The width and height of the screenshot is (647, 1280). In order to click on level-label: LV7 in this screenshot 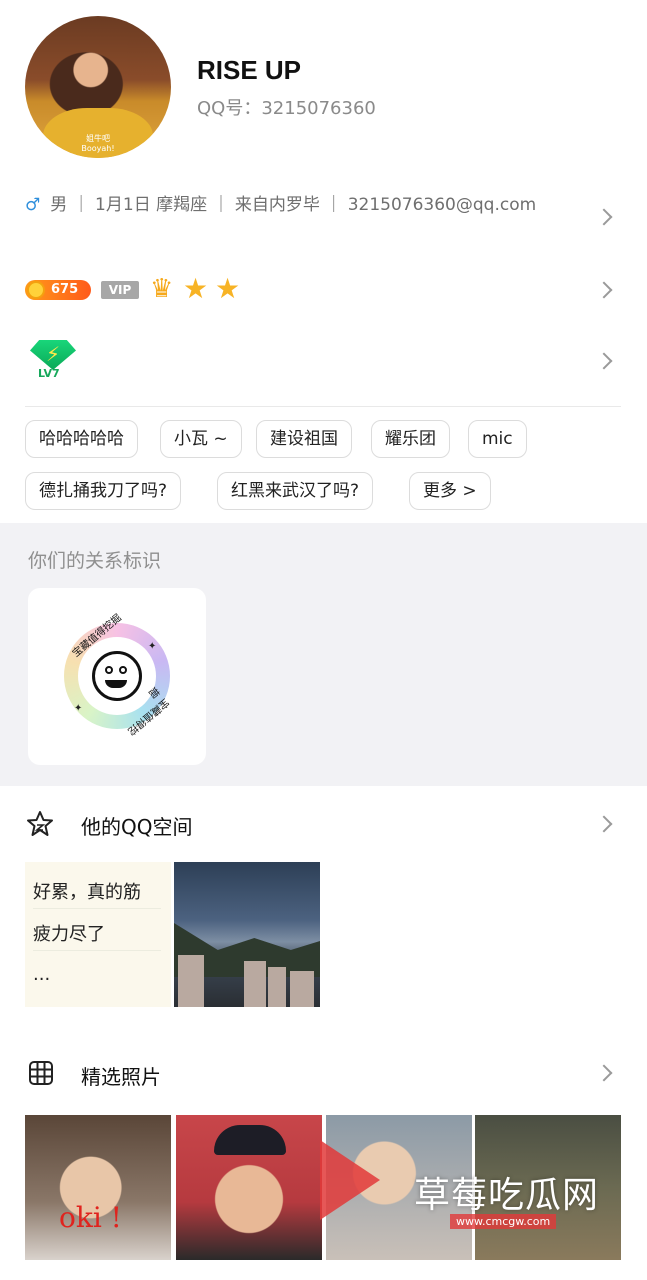, I will do `click(49, 373)`.